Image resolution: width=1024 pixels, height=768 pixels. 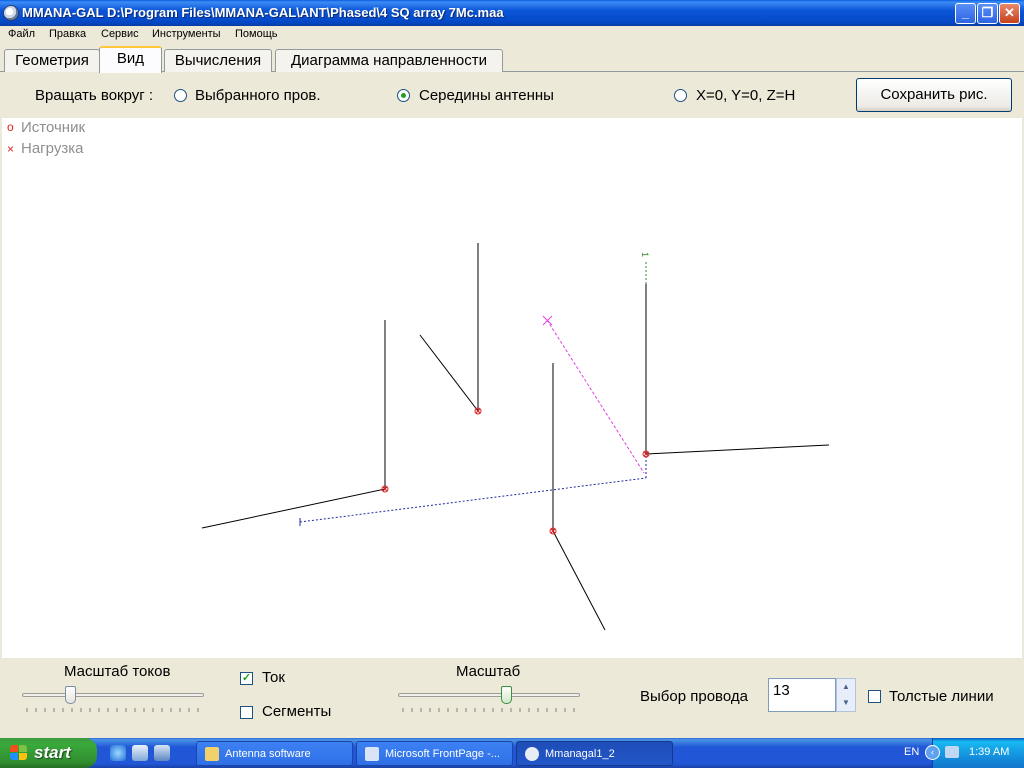 What do you see at coordinates (21, 34) in the screenshot?
I see `menu-file: Файл` at bounding box center [21, 34].